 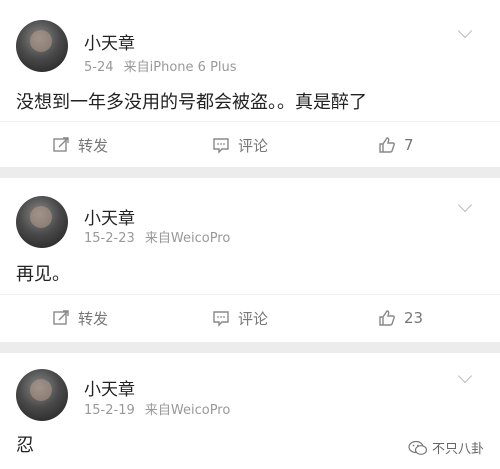 What do you see at coordinates (191, 102) in the screenshot?
I see `post-text: 没想到一年多没用的号都会被盗。。真是醉了` at bounding box center [191, 102].